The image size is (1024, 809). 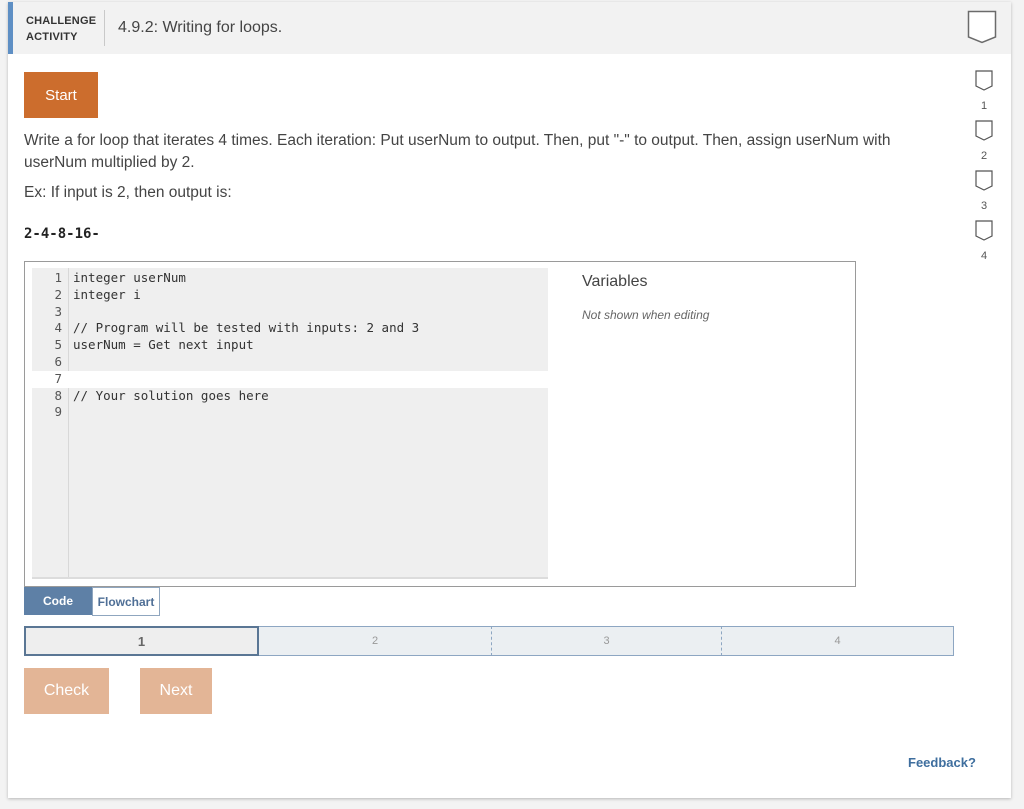 What do you see at coordinates (290, 295) in the screenshot?
I see `code-line: 2 integer i` at bounding box center [290, 295].